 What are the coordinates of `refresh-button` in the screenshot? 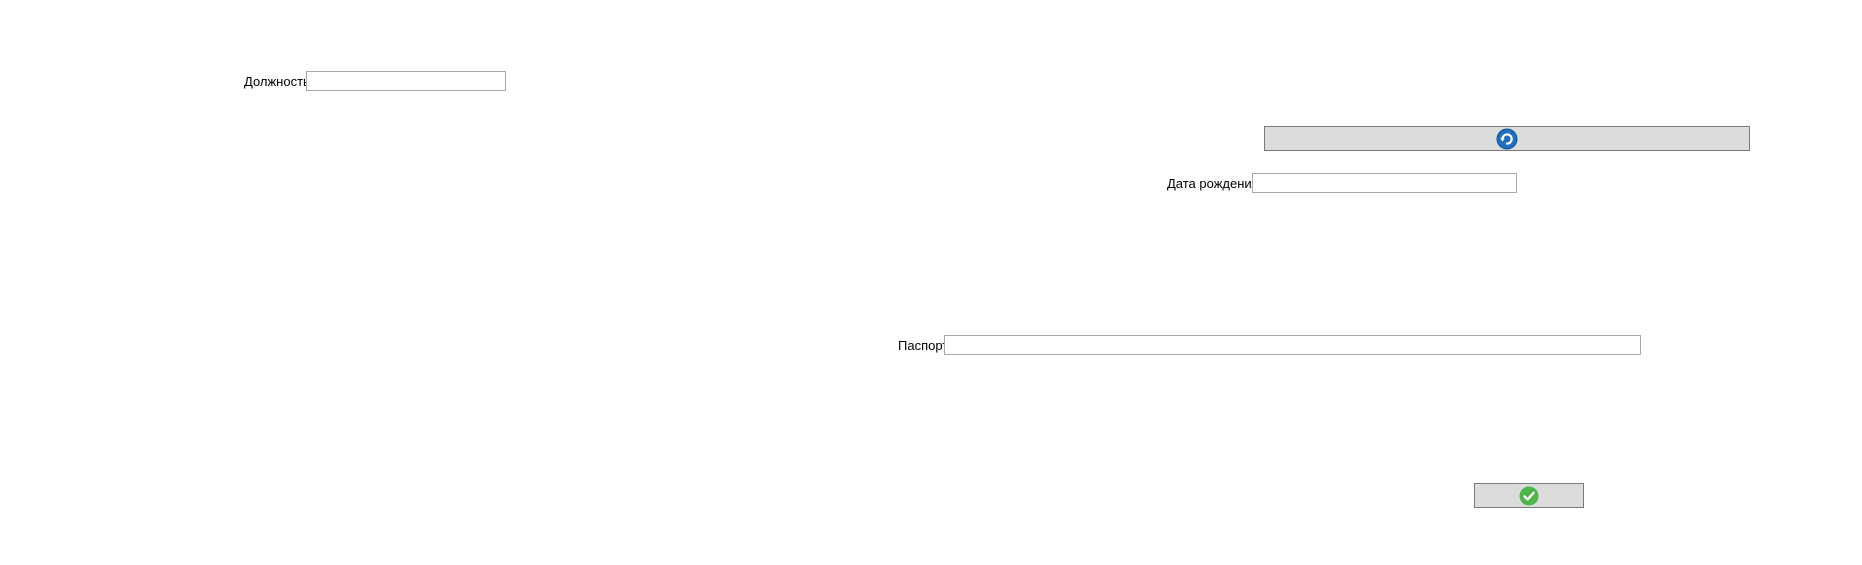 It's located at (1507, 138).